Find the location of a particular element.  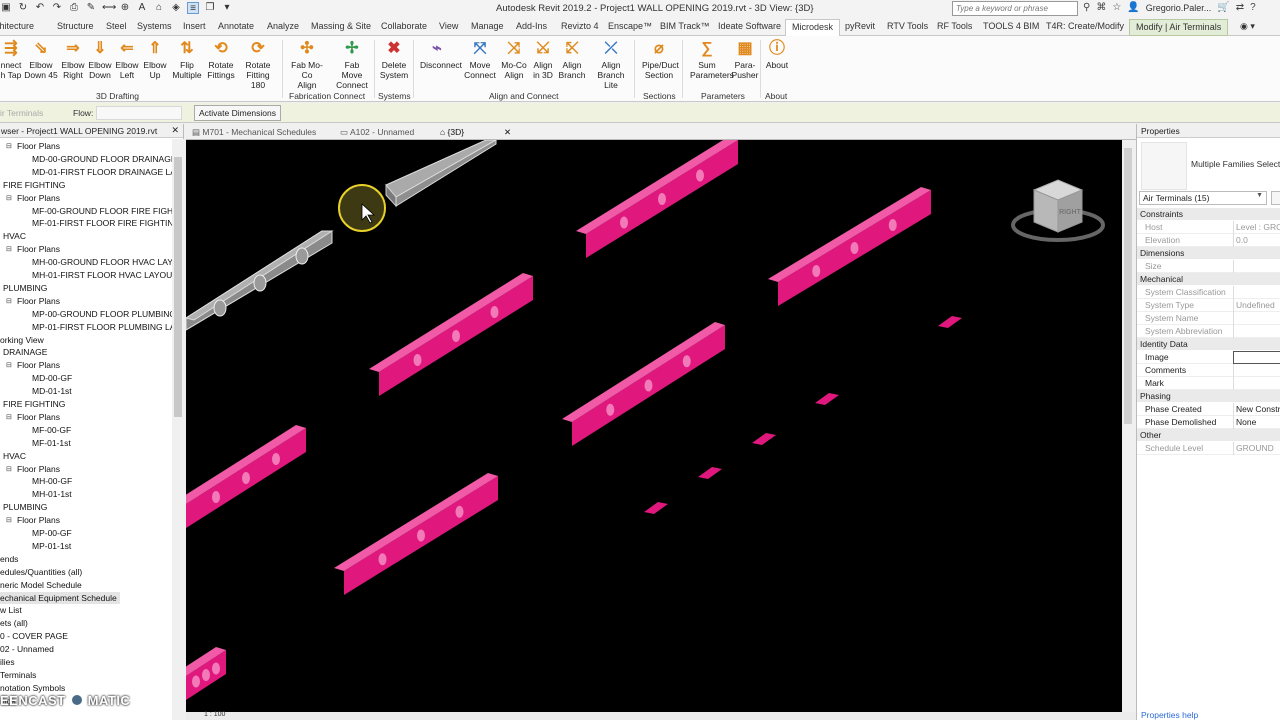

undo-icon: ↶ is located at coordinates (40, 8).